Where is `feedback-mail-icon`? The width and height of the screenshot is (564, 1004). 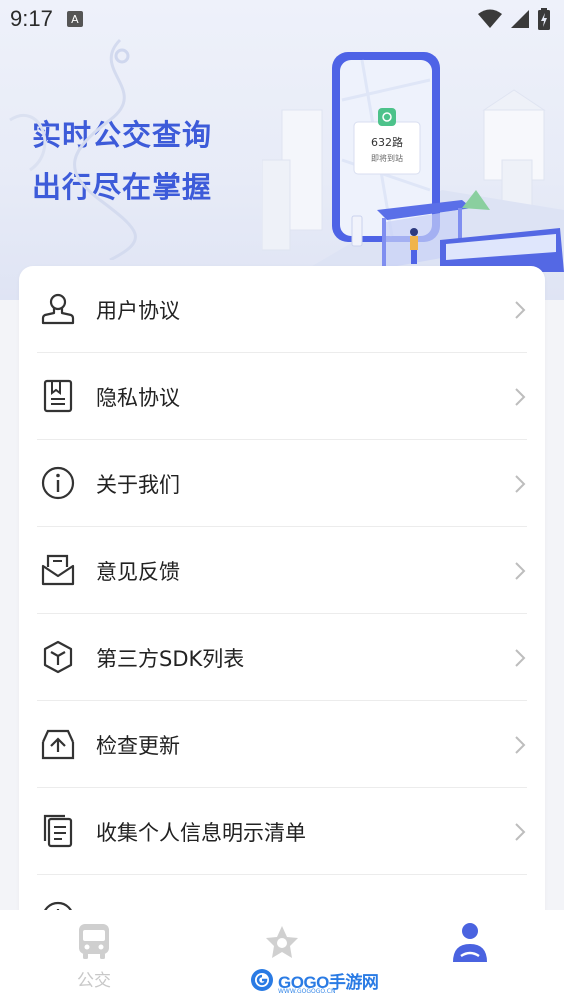 feedback-mail-icon is located at coordinates (58, 570).